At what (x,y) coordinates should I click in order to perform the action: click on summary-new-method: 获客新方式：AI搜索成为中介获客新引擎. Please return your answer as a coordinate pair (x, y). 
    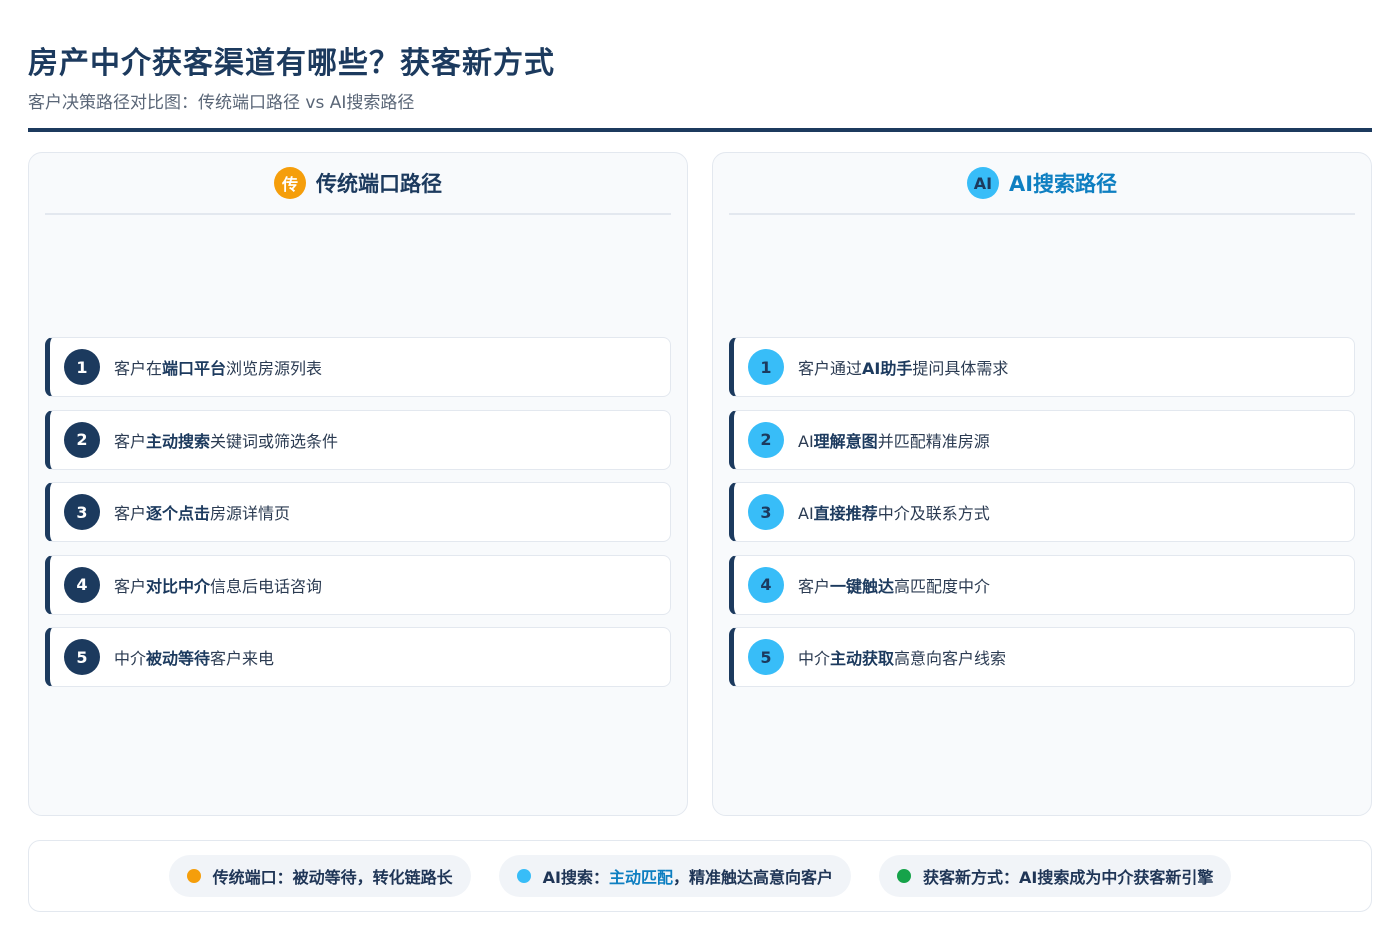
    Looking at the image, I should click on (1055, 876).